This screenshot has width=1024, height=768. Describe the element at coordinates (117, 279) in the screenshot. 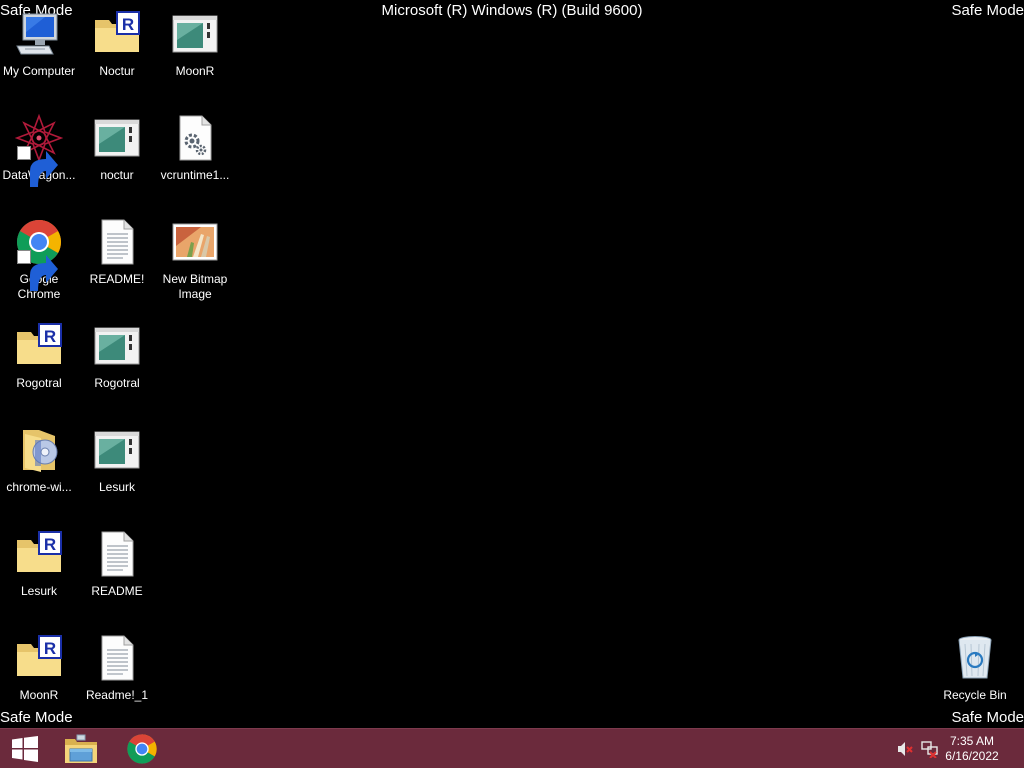

I see `desktop-icon-label: README!` at that location.